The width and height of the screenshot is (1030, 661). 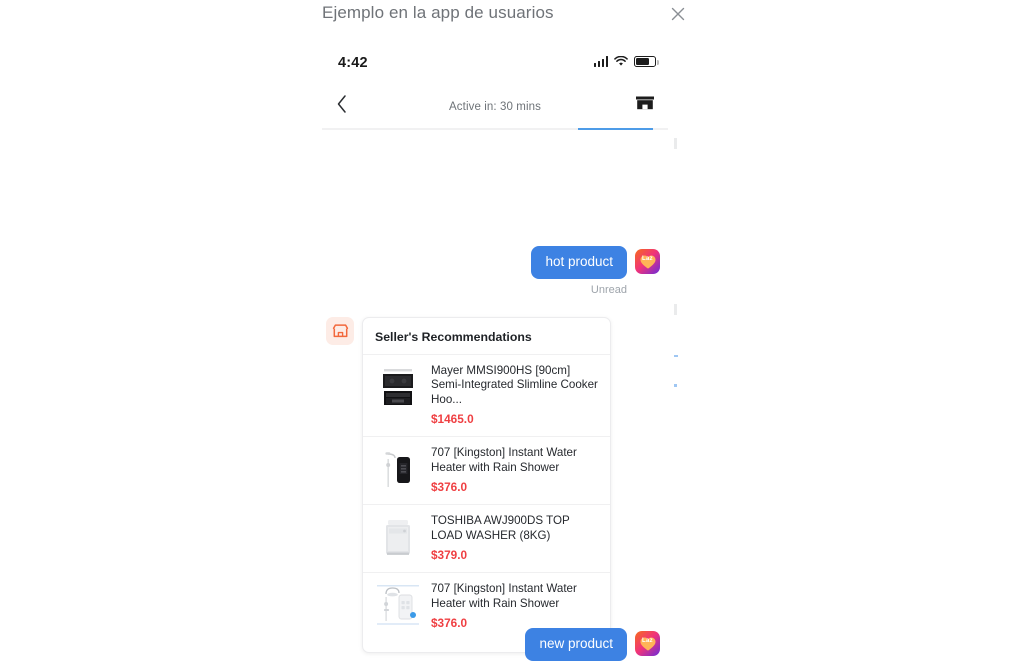 I want to click on modal-header: Ejemplo en la app de usuarios, so click(x=515, y=15).